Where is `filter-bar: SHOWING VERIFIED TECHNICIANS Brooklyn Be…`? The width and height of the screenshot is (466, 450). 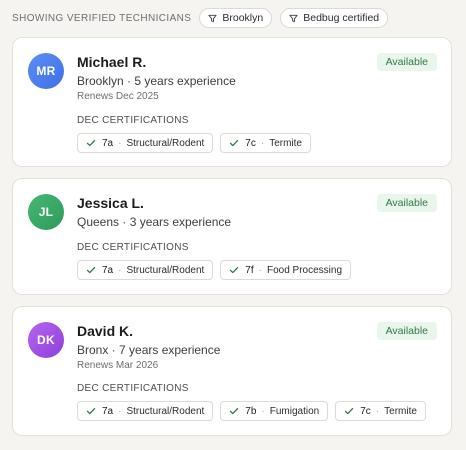 filter-bar: SHOWING VERIFIED TECHNICIANS Brooklyn Be… is located at coordinates (233, 18).